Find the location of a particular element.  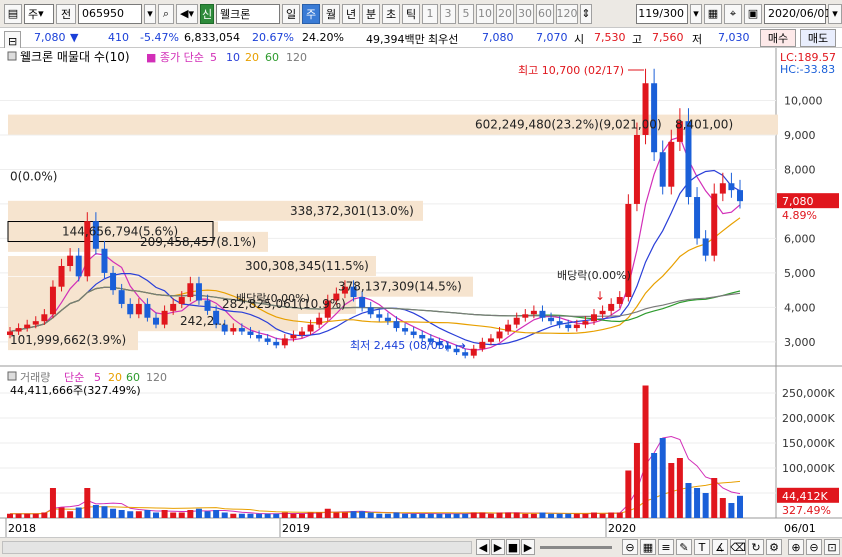

code-input: 065950 is located at coordinates (110, 13).